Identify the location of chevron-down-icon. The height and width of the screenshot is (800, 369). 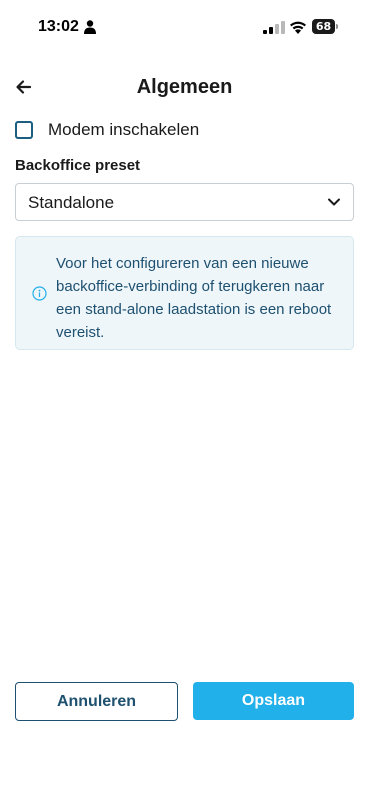
(334, 202).